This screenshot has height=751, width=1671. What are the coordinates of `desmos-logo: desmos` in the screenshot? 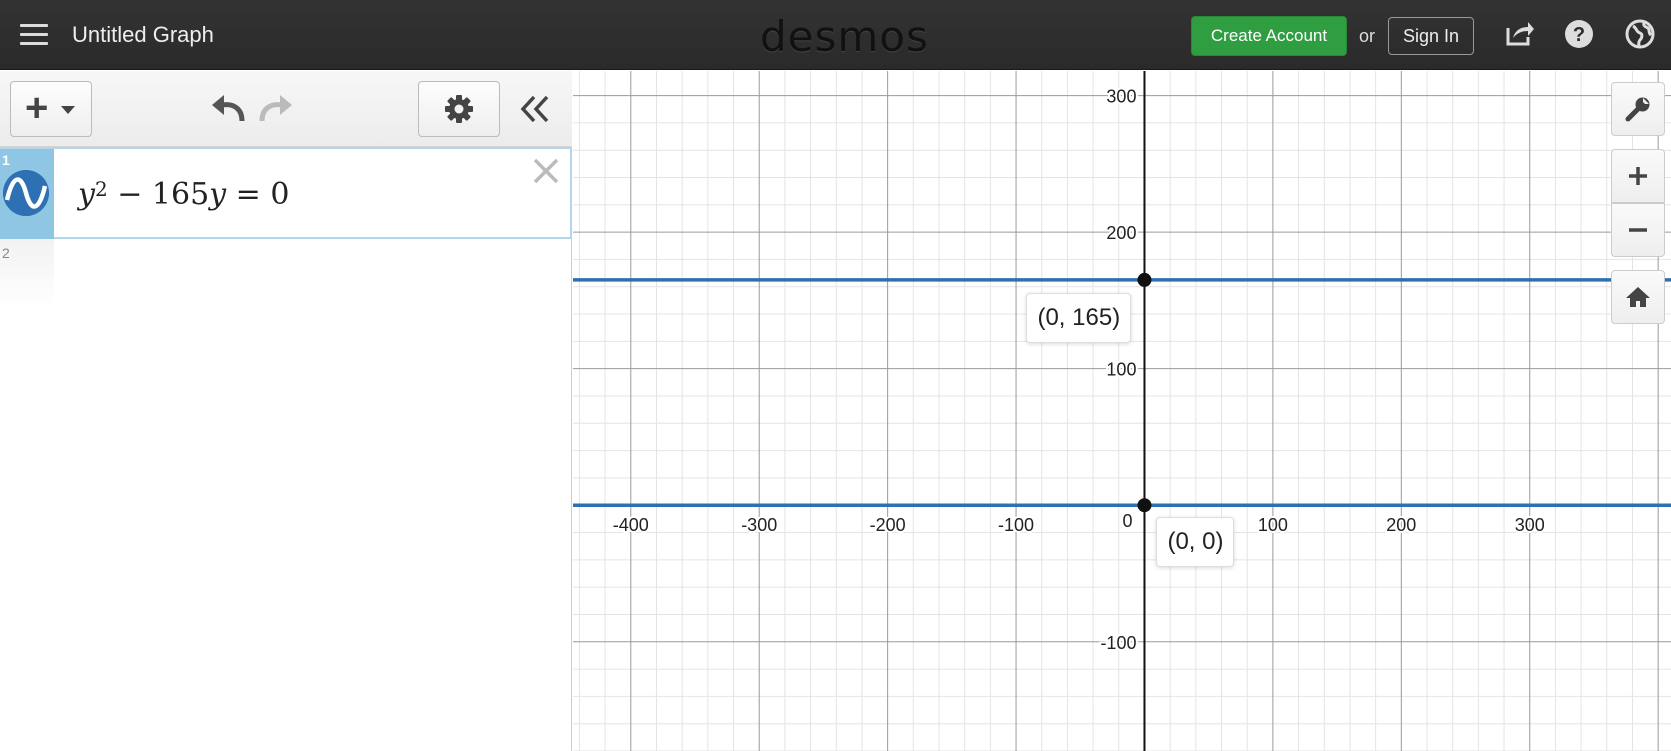 It's located at (844, 36).